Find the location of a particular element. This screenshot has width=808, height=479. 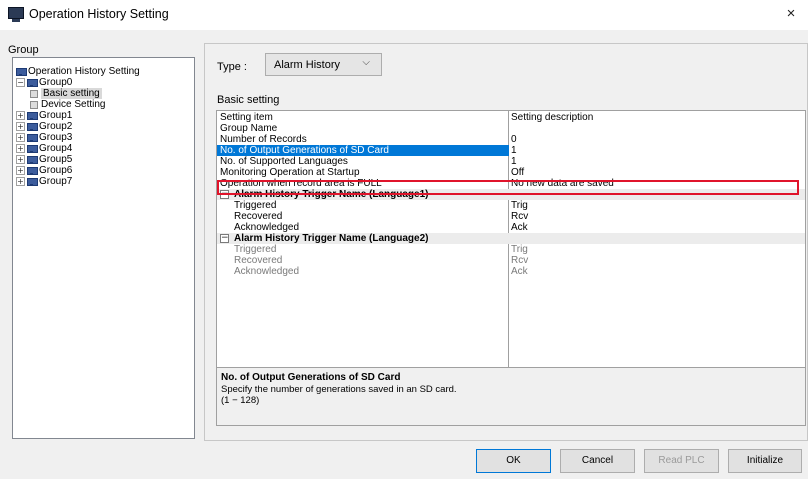

grid-row: Recovered Rcv is located at coordinates (511, 216).